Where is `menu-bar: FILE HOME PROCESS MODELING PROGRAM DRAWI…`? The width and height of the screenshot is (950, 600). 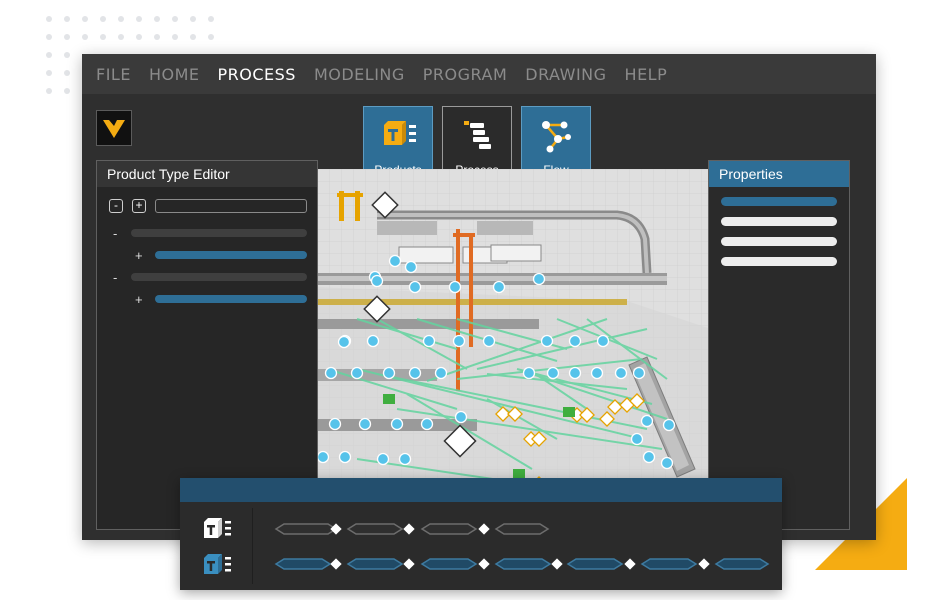 menu-bar: FILE HOME PROCESS MODELING PROGRAM DRAWI… is located at coordinates (479, 74).